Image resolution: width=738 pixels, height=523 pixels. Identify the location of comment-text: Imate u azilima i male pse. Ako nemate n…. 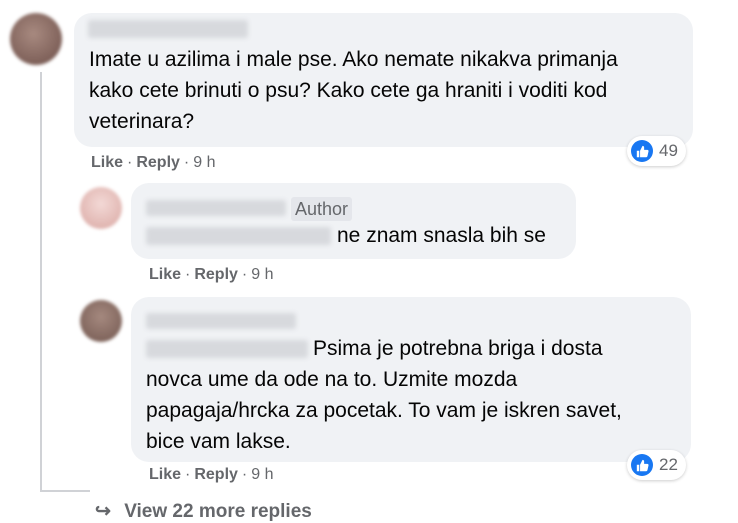
(353, 90).